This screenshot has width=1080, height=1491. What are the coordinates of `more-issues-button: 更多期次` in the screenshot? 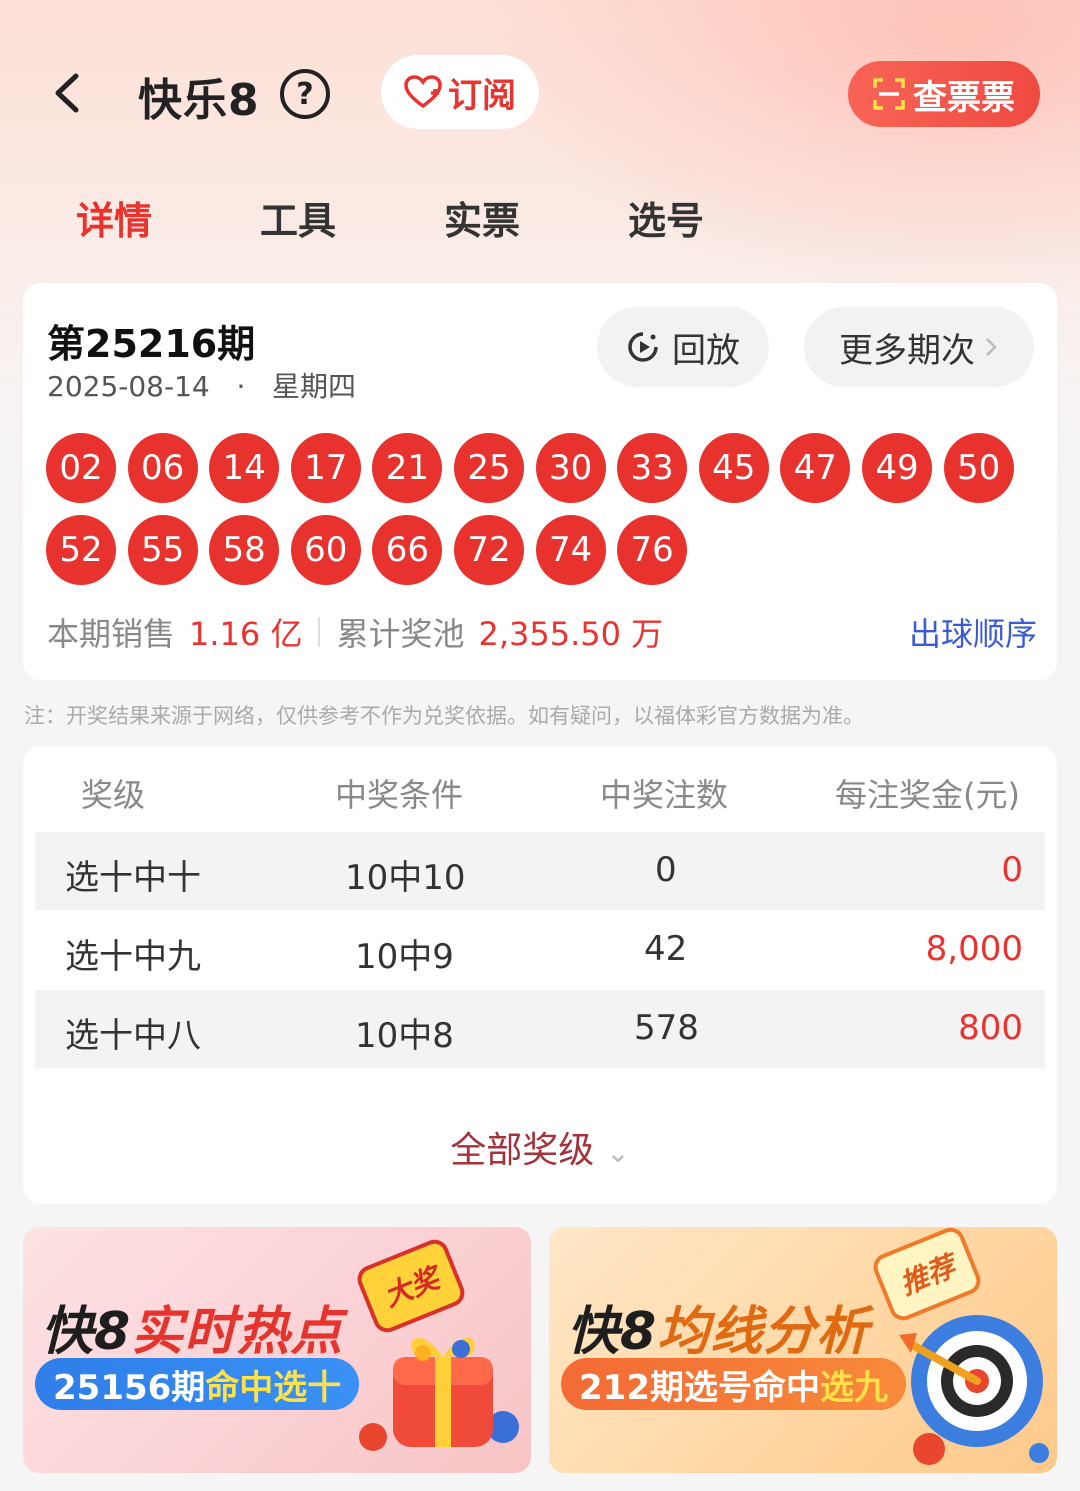 It's located at (919, 347).